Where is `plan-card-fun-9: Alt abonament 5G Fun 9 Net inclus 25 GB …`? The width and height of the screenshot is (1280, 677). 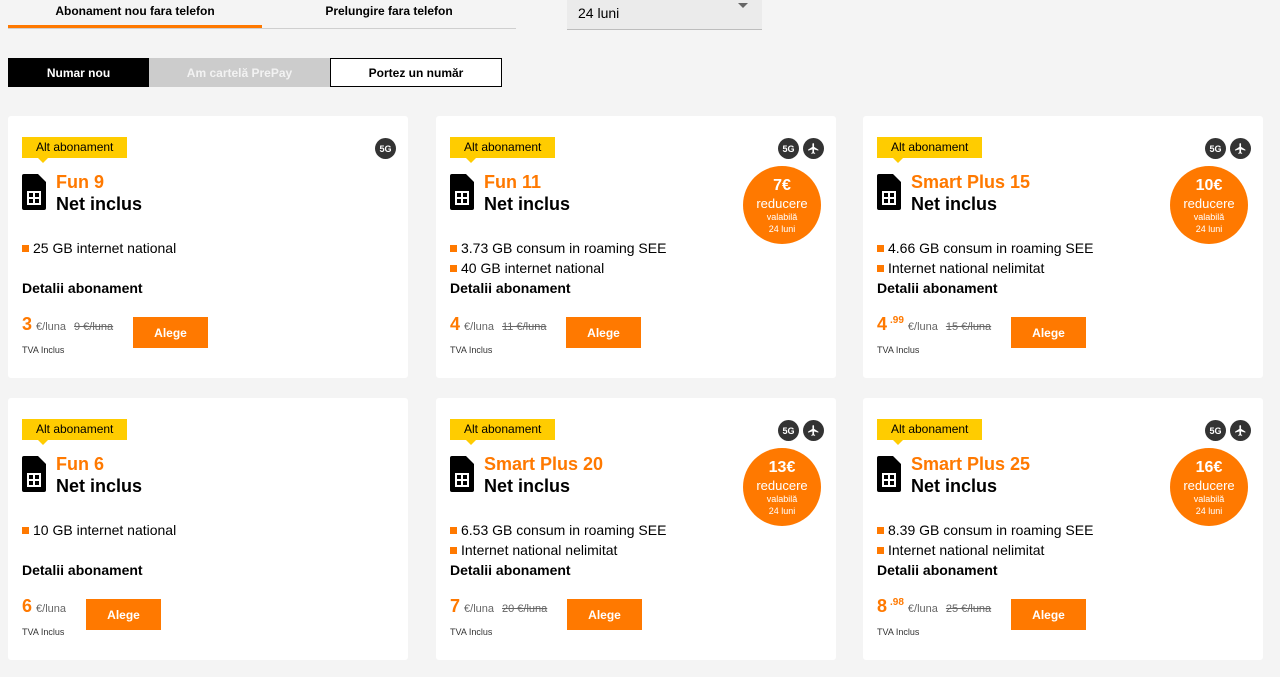 plan-card-fun-9: Alt abonament 5G Fun 9 Net inclus 25 GB … is located at coordinates (208, 247).